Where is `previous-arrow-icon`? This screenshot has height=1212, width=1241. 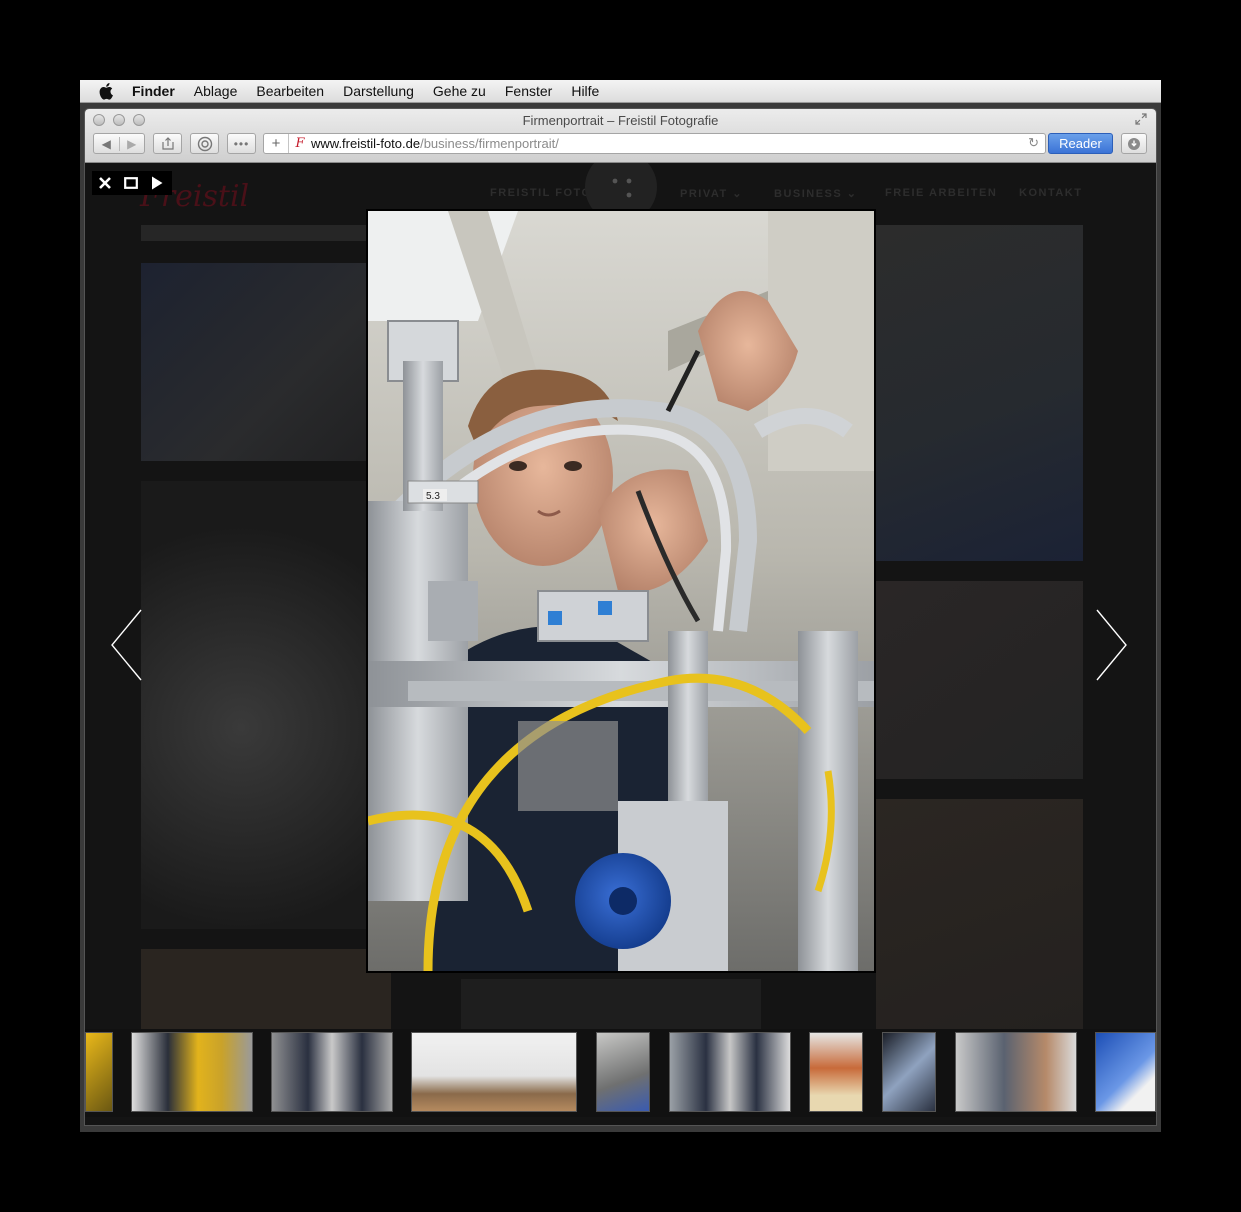
previous-arrow-icon is located at coordinates (126, 645).